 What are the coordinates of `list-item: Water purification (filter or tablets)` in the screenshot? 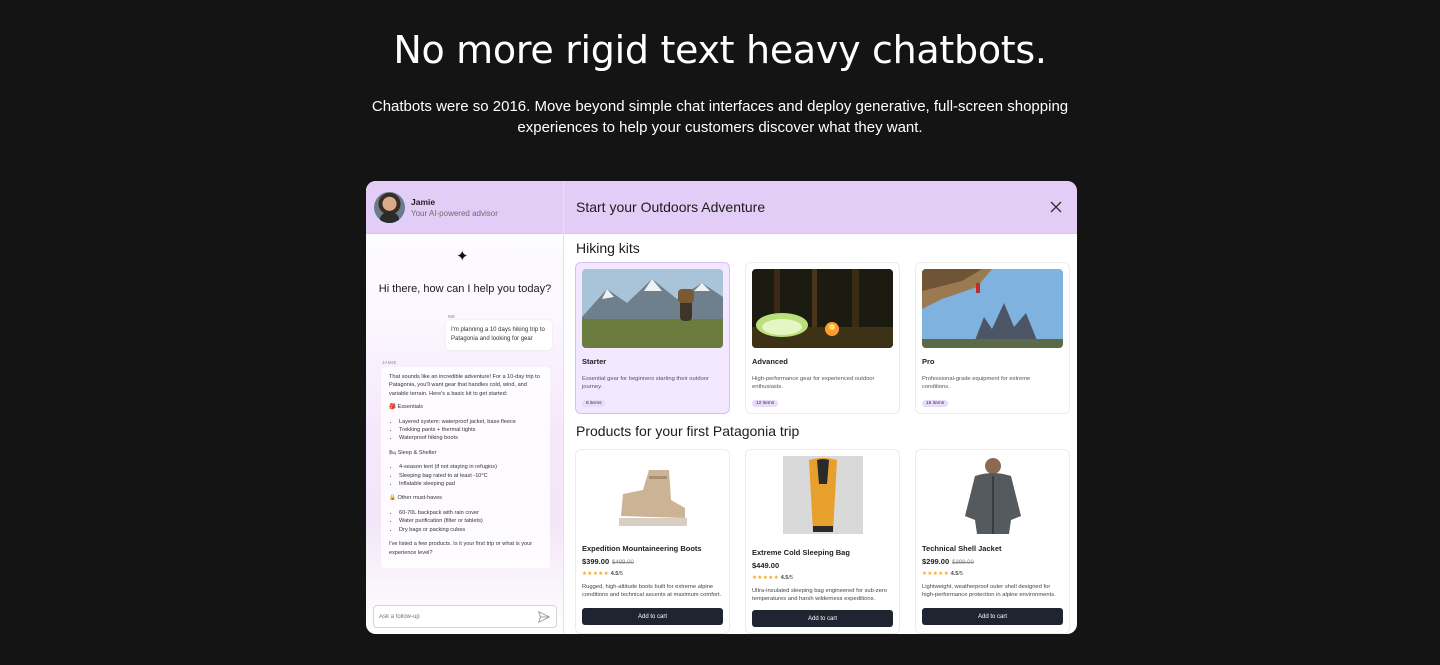 It's located at (470, 521).